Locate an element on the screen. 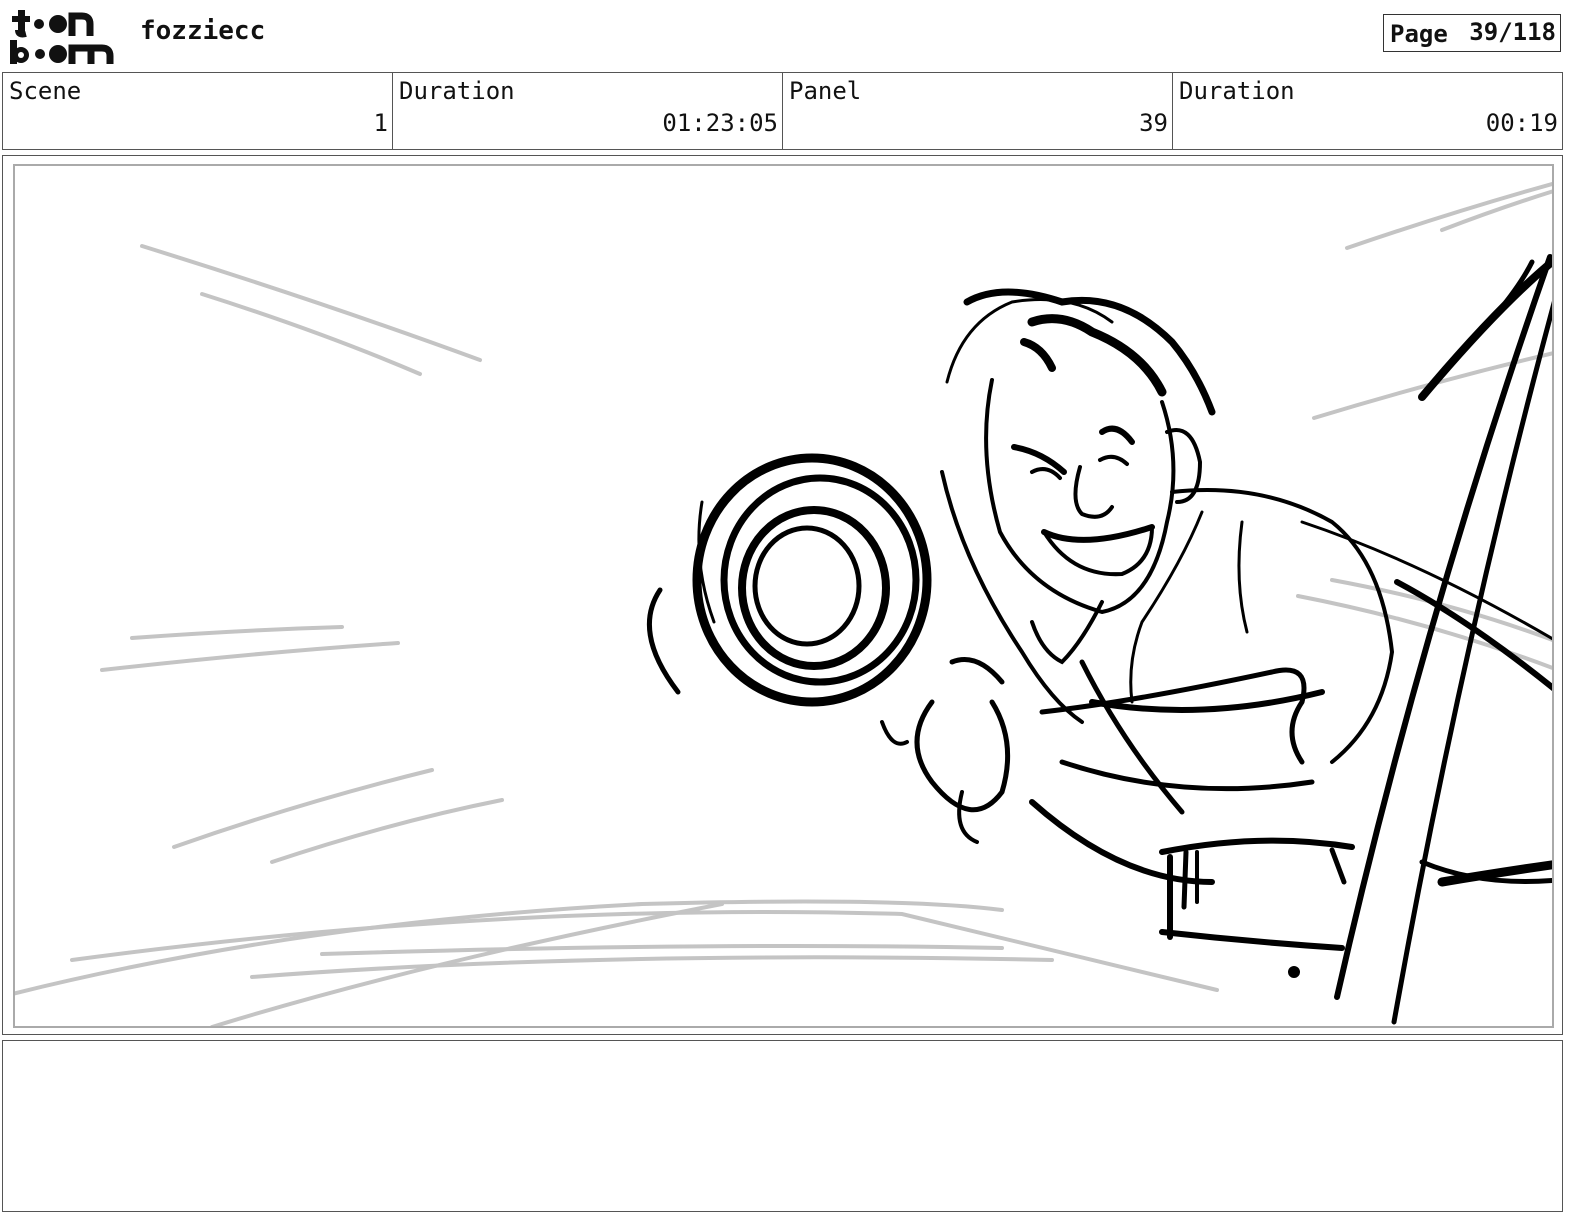  scene-label: Scene is located at coordinates (45, 91).